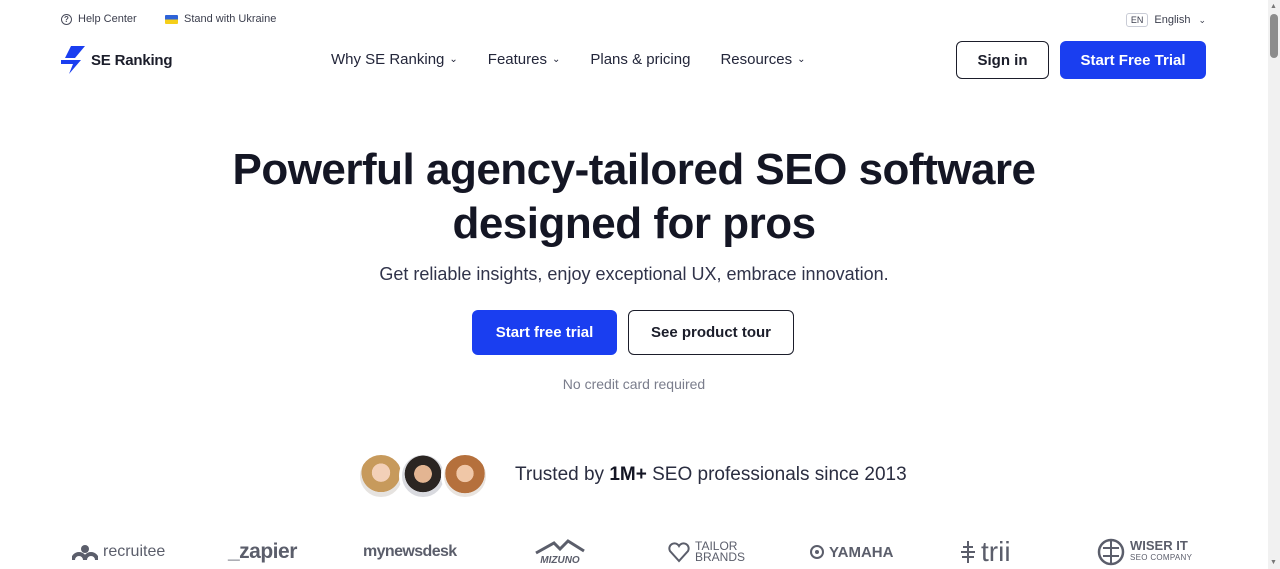 This screenshot has width=1280, height=569. Describe the element at coordinates (628, 474) in the screenshot. I see `trust-highlight: 1M+` at that location.